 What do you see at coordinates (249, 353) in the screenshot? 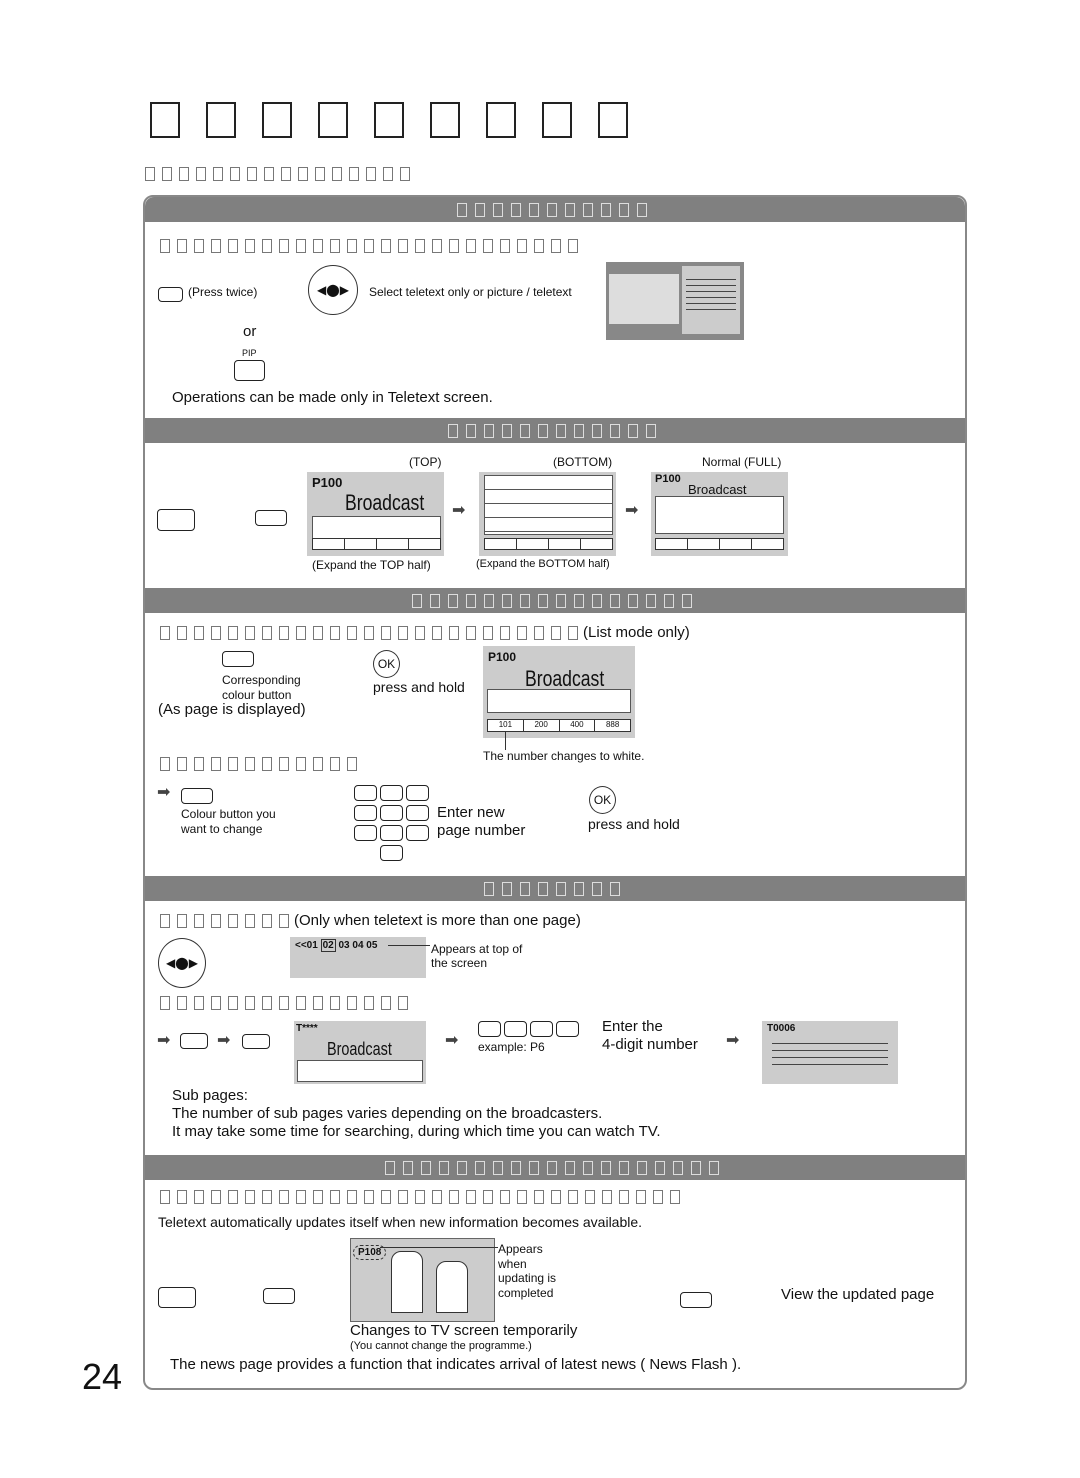
I see `pip-label: PIP` at bounding box center [249, 353].